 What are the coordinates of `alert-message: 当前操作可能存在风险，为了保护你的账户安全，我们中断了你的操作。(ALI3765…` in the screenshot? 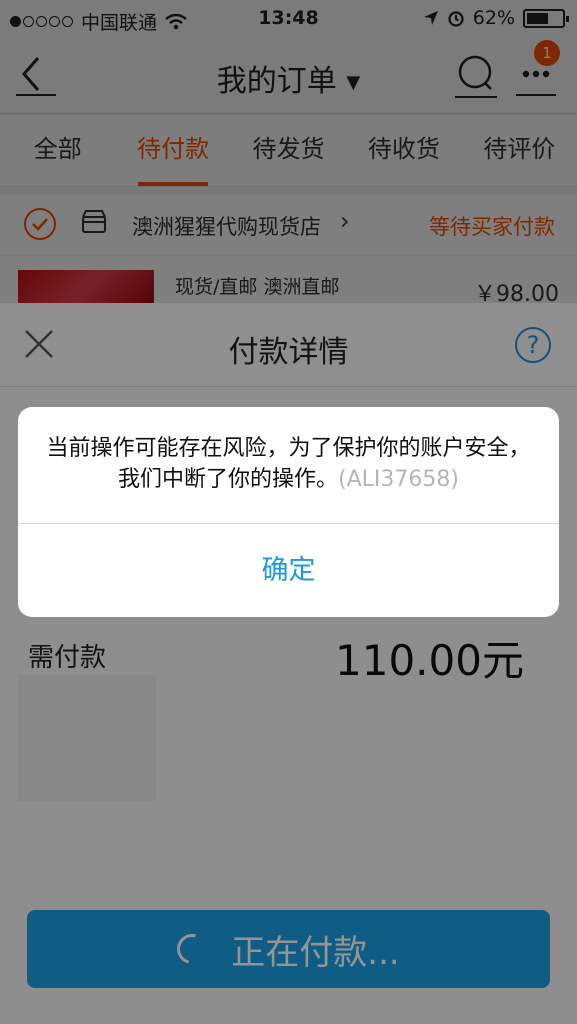 It's located at (288, 464).